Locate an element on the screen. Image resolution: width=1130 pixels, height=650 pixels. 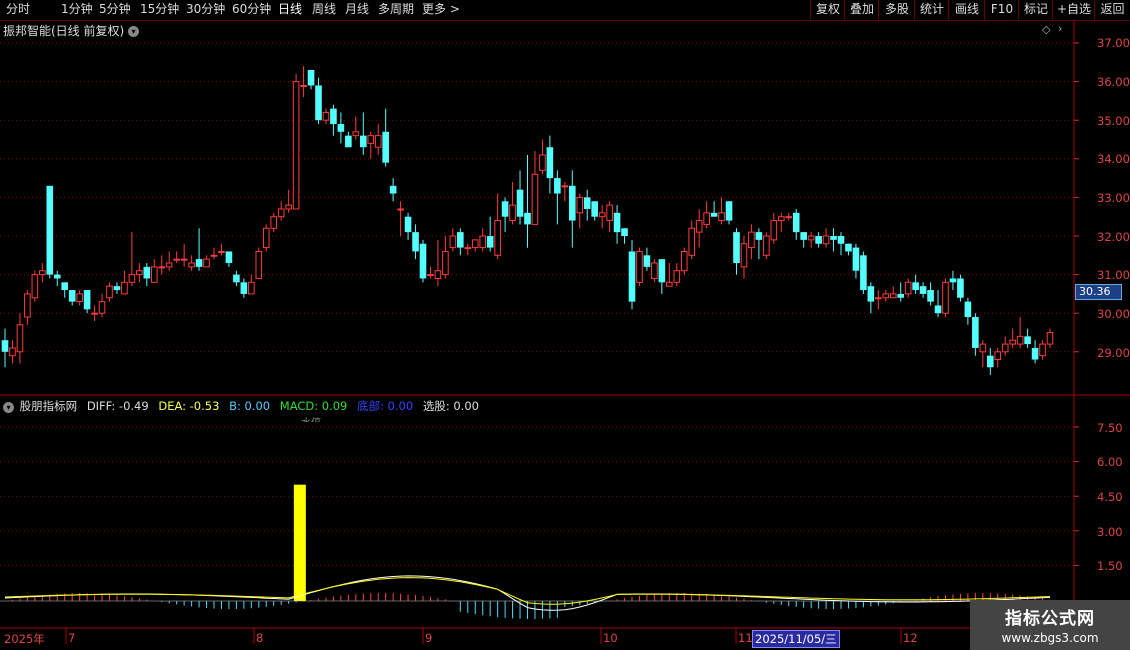
selected-date-badge: 2025/11/05/三 is located at coordinates (796, 639).